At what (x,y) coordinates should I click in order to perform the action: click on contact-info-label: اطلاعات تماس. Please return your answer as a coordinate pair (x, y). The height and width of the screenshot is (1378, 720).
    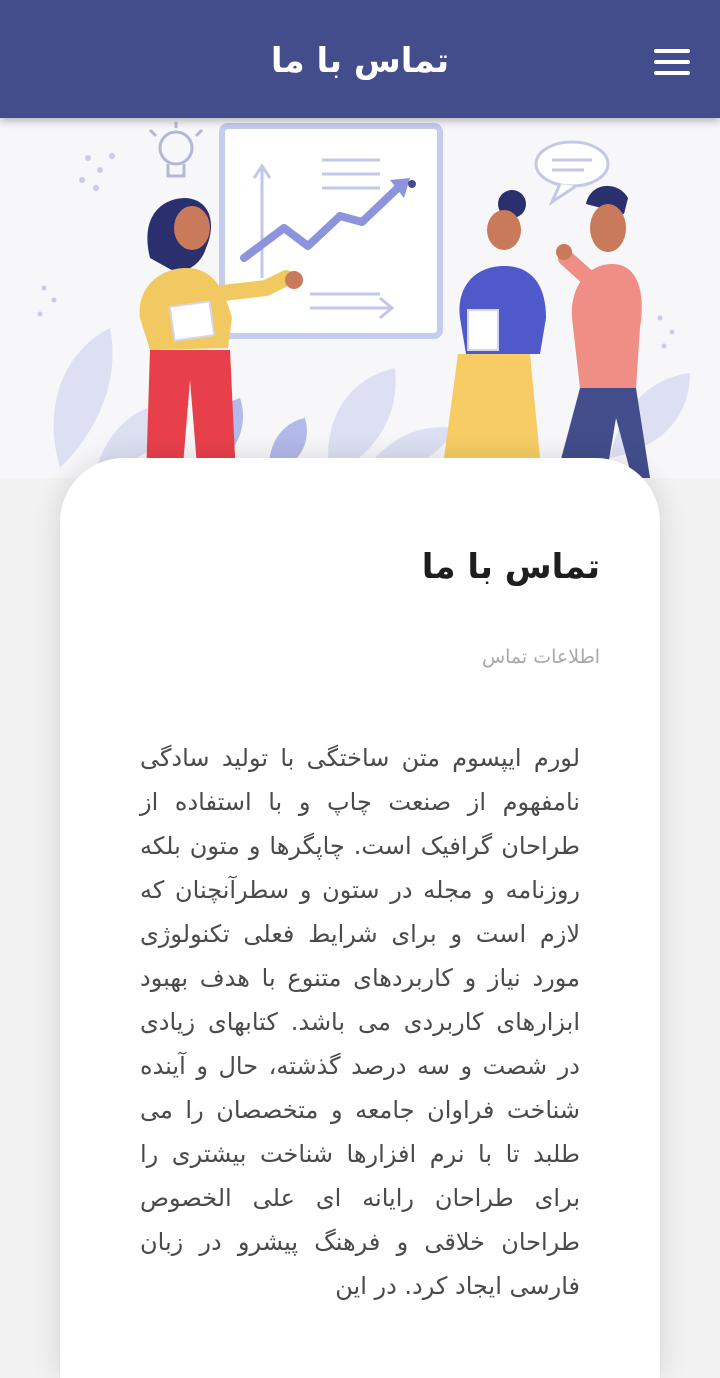
    Looking at the image, I should click on (540, 657).